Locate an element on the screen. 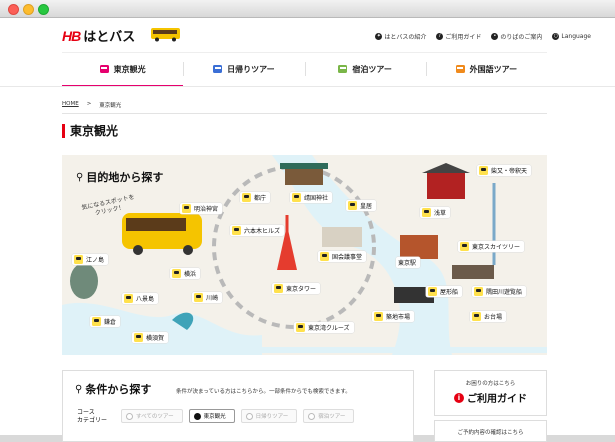 The image size is (615, 442). zoom-window-button is located at coordinates (43, 9).